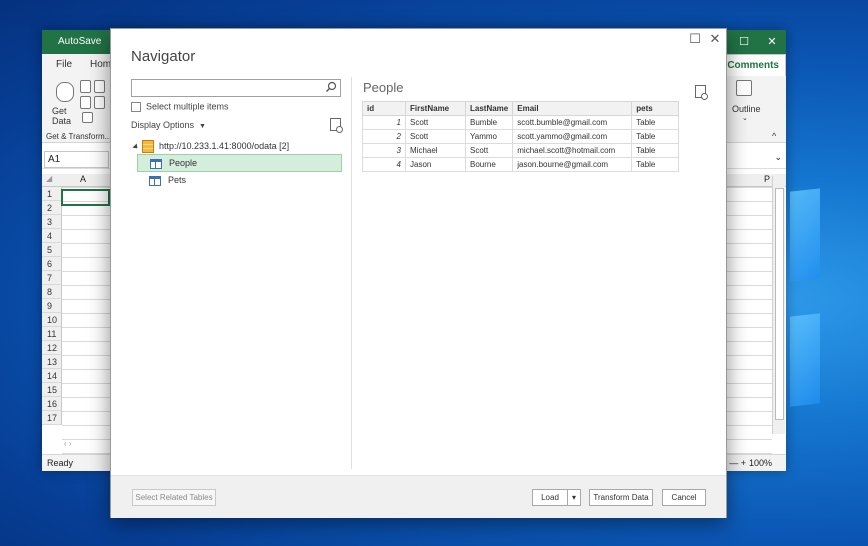 The height and width of the screenshot is (546, 868). I want to click on from-web-icon, so click(99, 86).